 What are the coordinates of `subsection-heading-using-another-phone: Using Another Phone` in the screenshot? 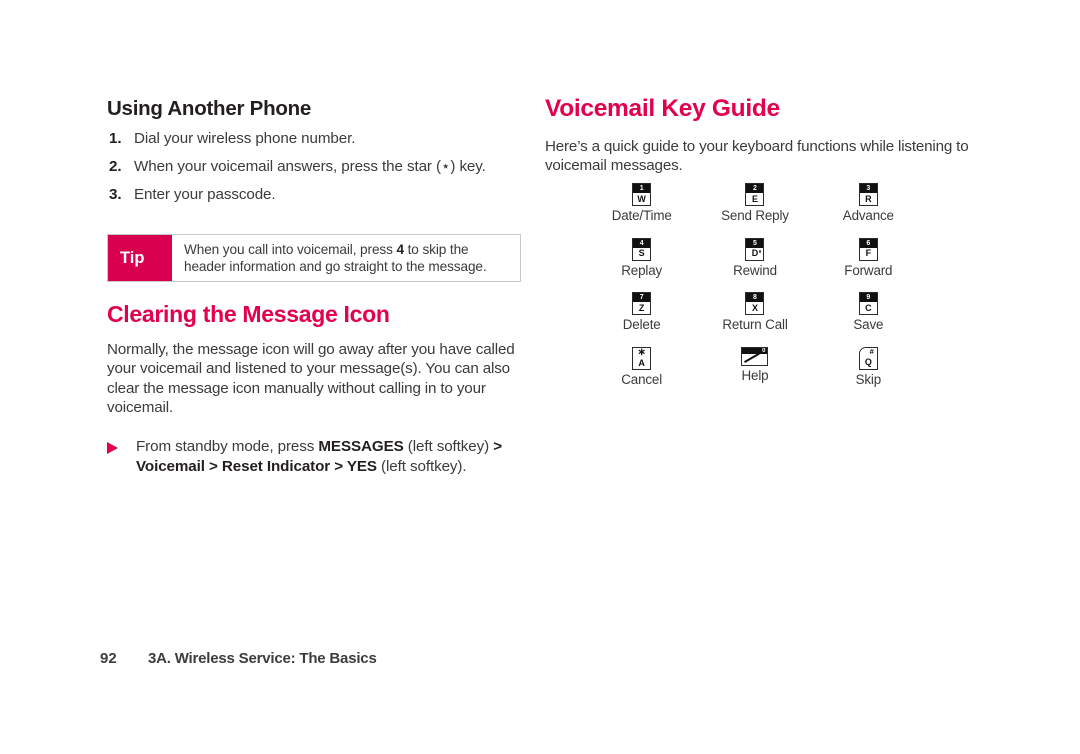 It's located at (209, 108).